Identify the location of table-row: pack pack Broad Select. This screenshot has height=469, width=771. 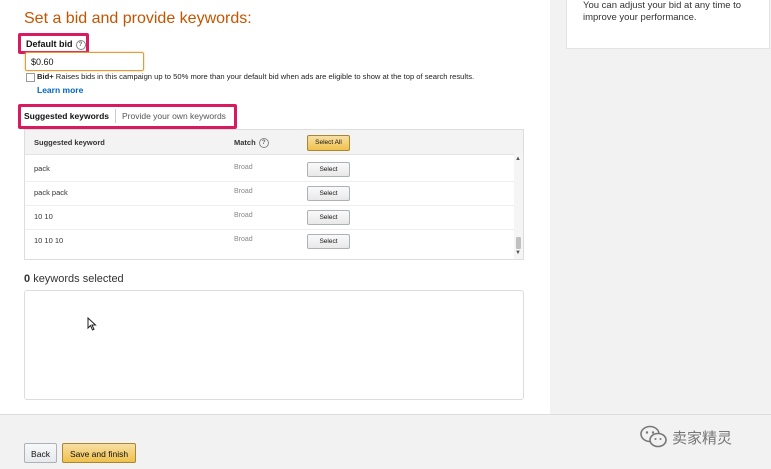
(270, 193).